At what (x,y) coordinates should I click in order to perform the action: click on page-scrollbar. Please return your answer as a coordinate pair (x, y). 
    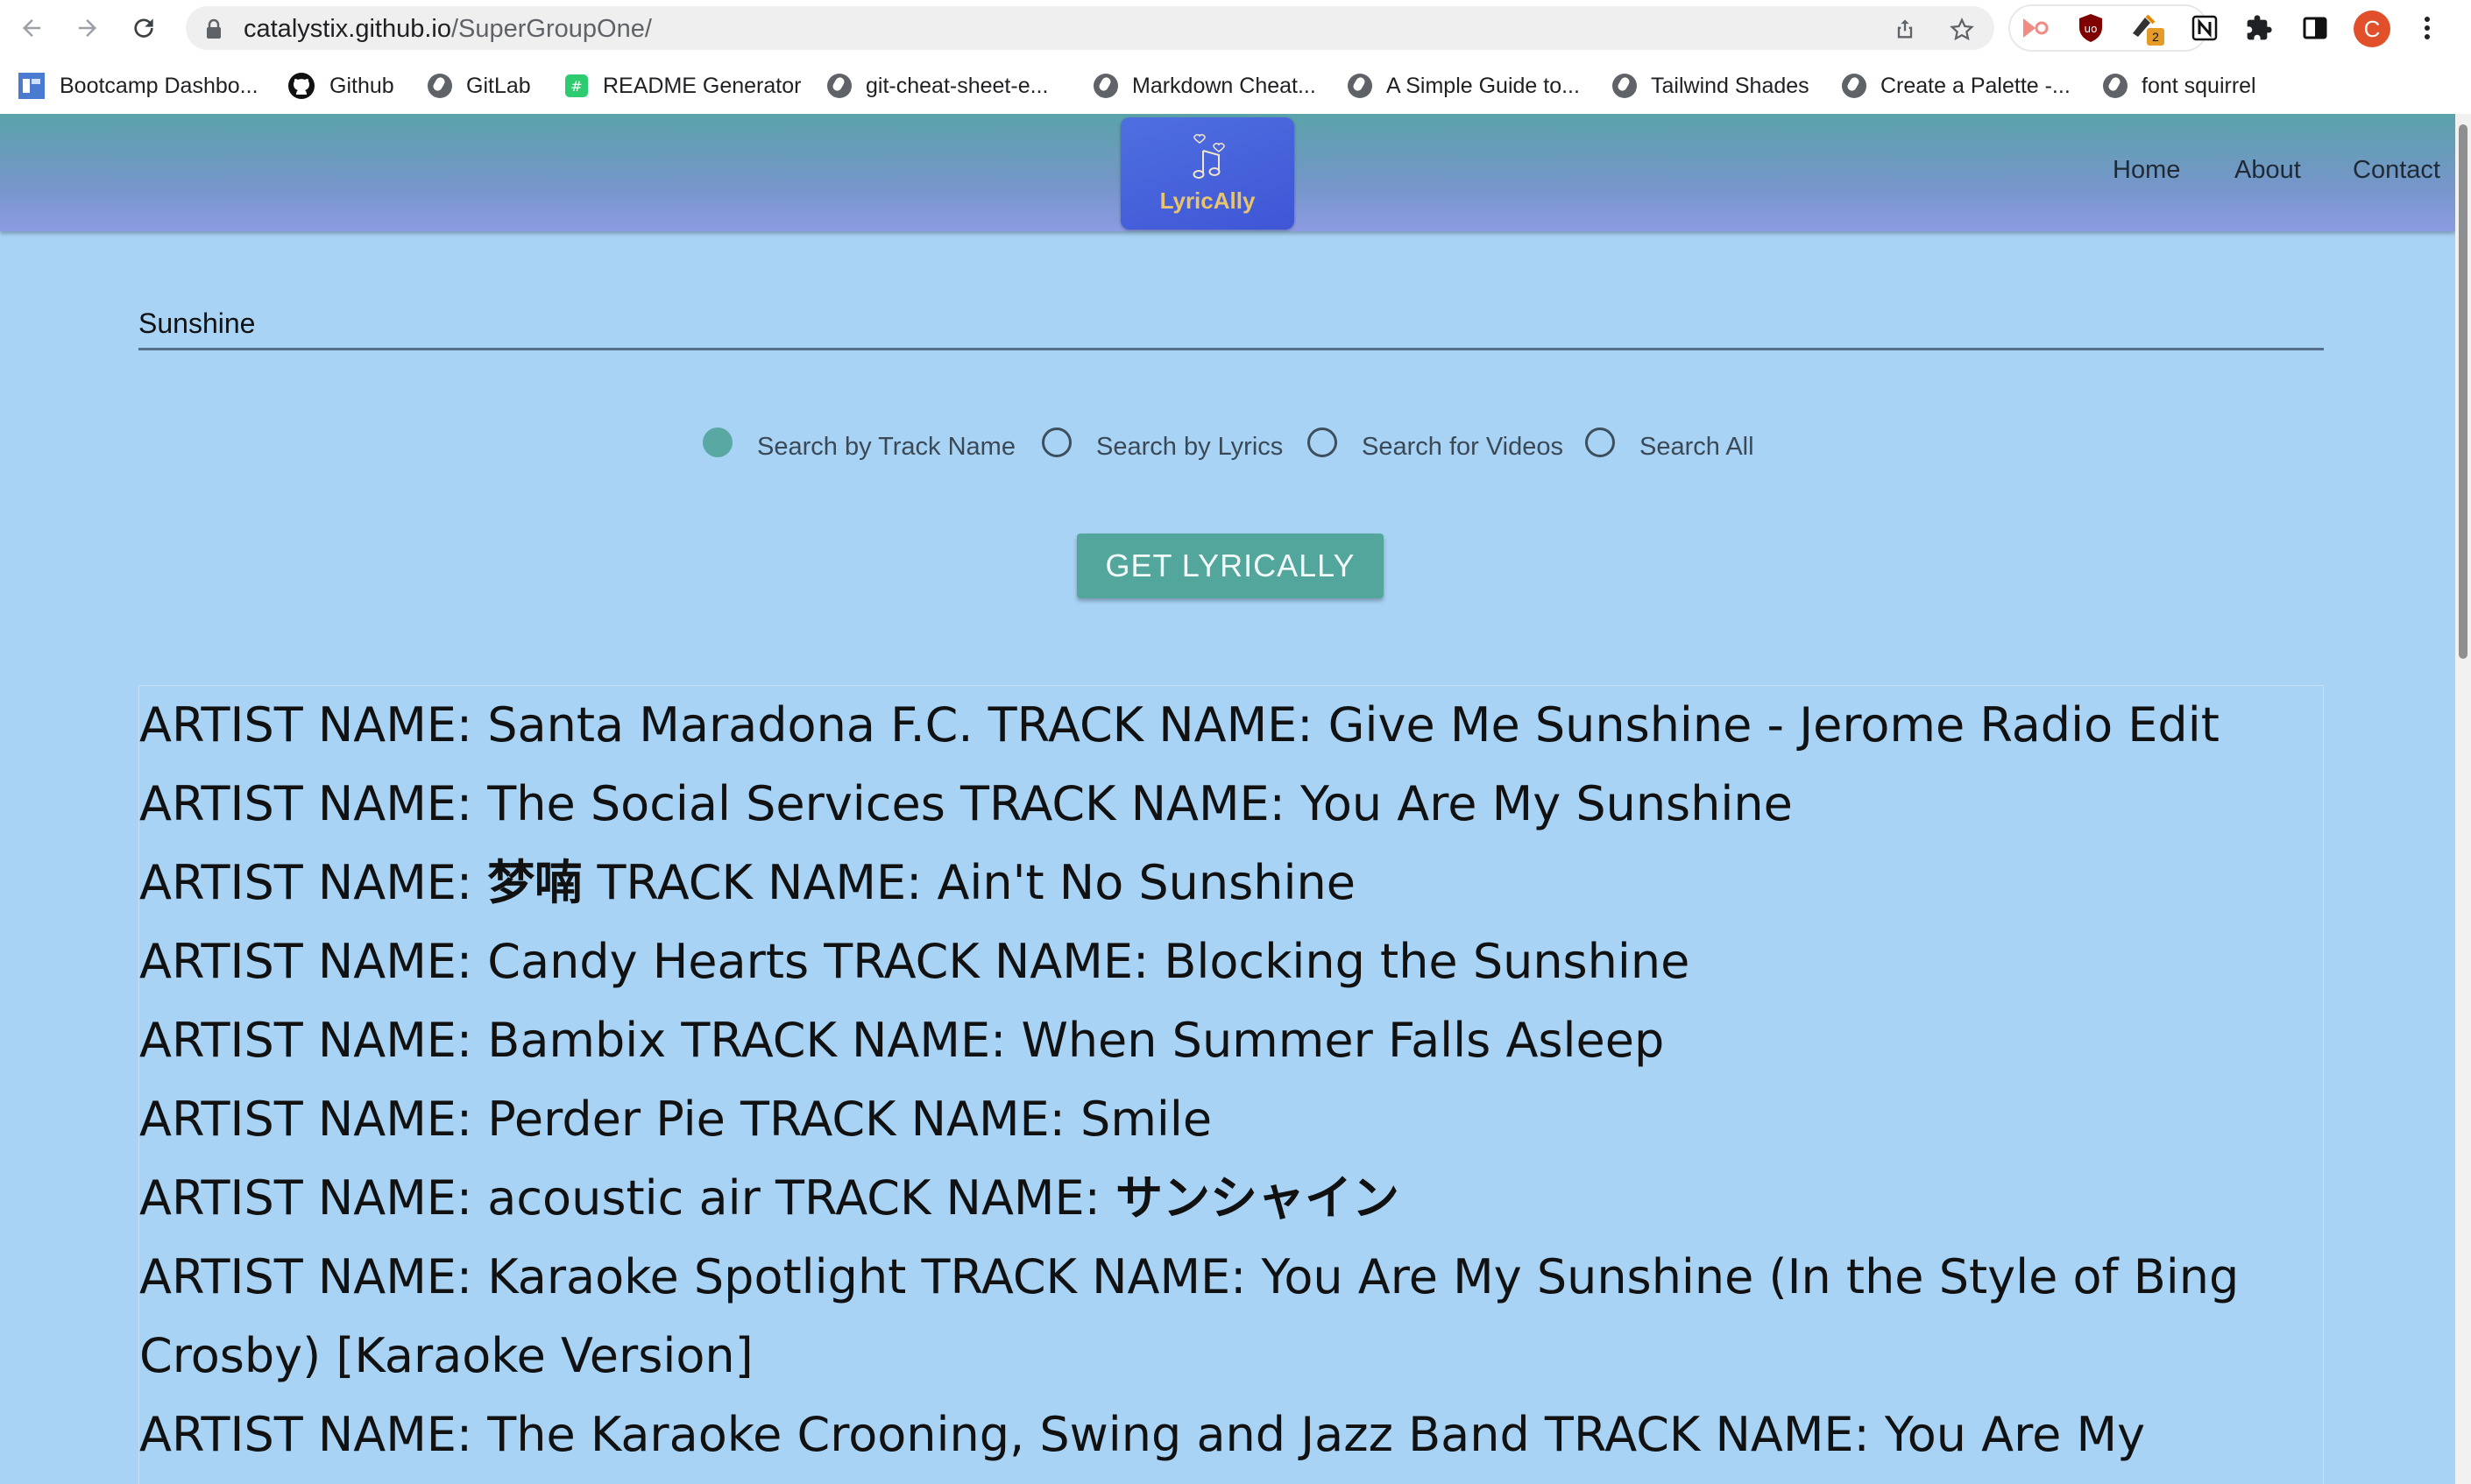
    Looking at the image, I should click on (2463, 799).